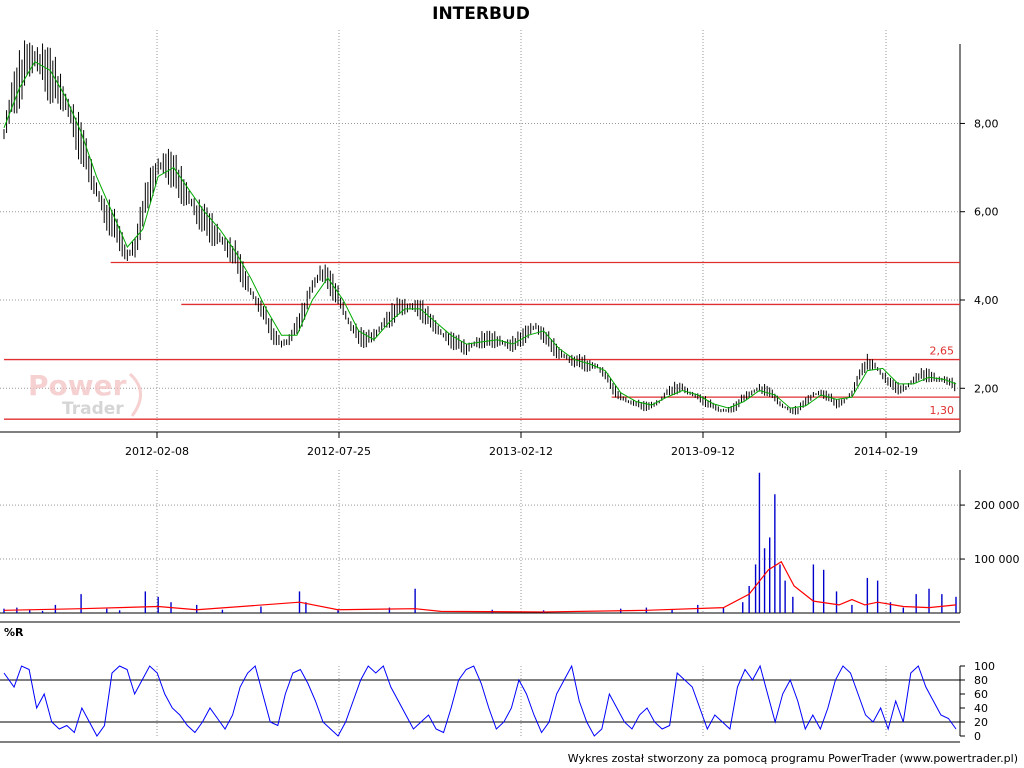 This screenshot has height=768, width=1024. What do you see at coordinates (986, 300) in the screenshot?
I see `price-y-tick-label: 4,00` at bounding box center [986, 300].